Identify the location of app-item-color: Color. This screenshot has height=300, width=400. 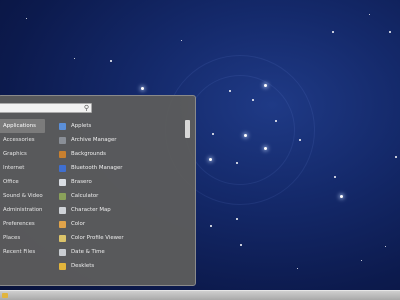
(119, 224).